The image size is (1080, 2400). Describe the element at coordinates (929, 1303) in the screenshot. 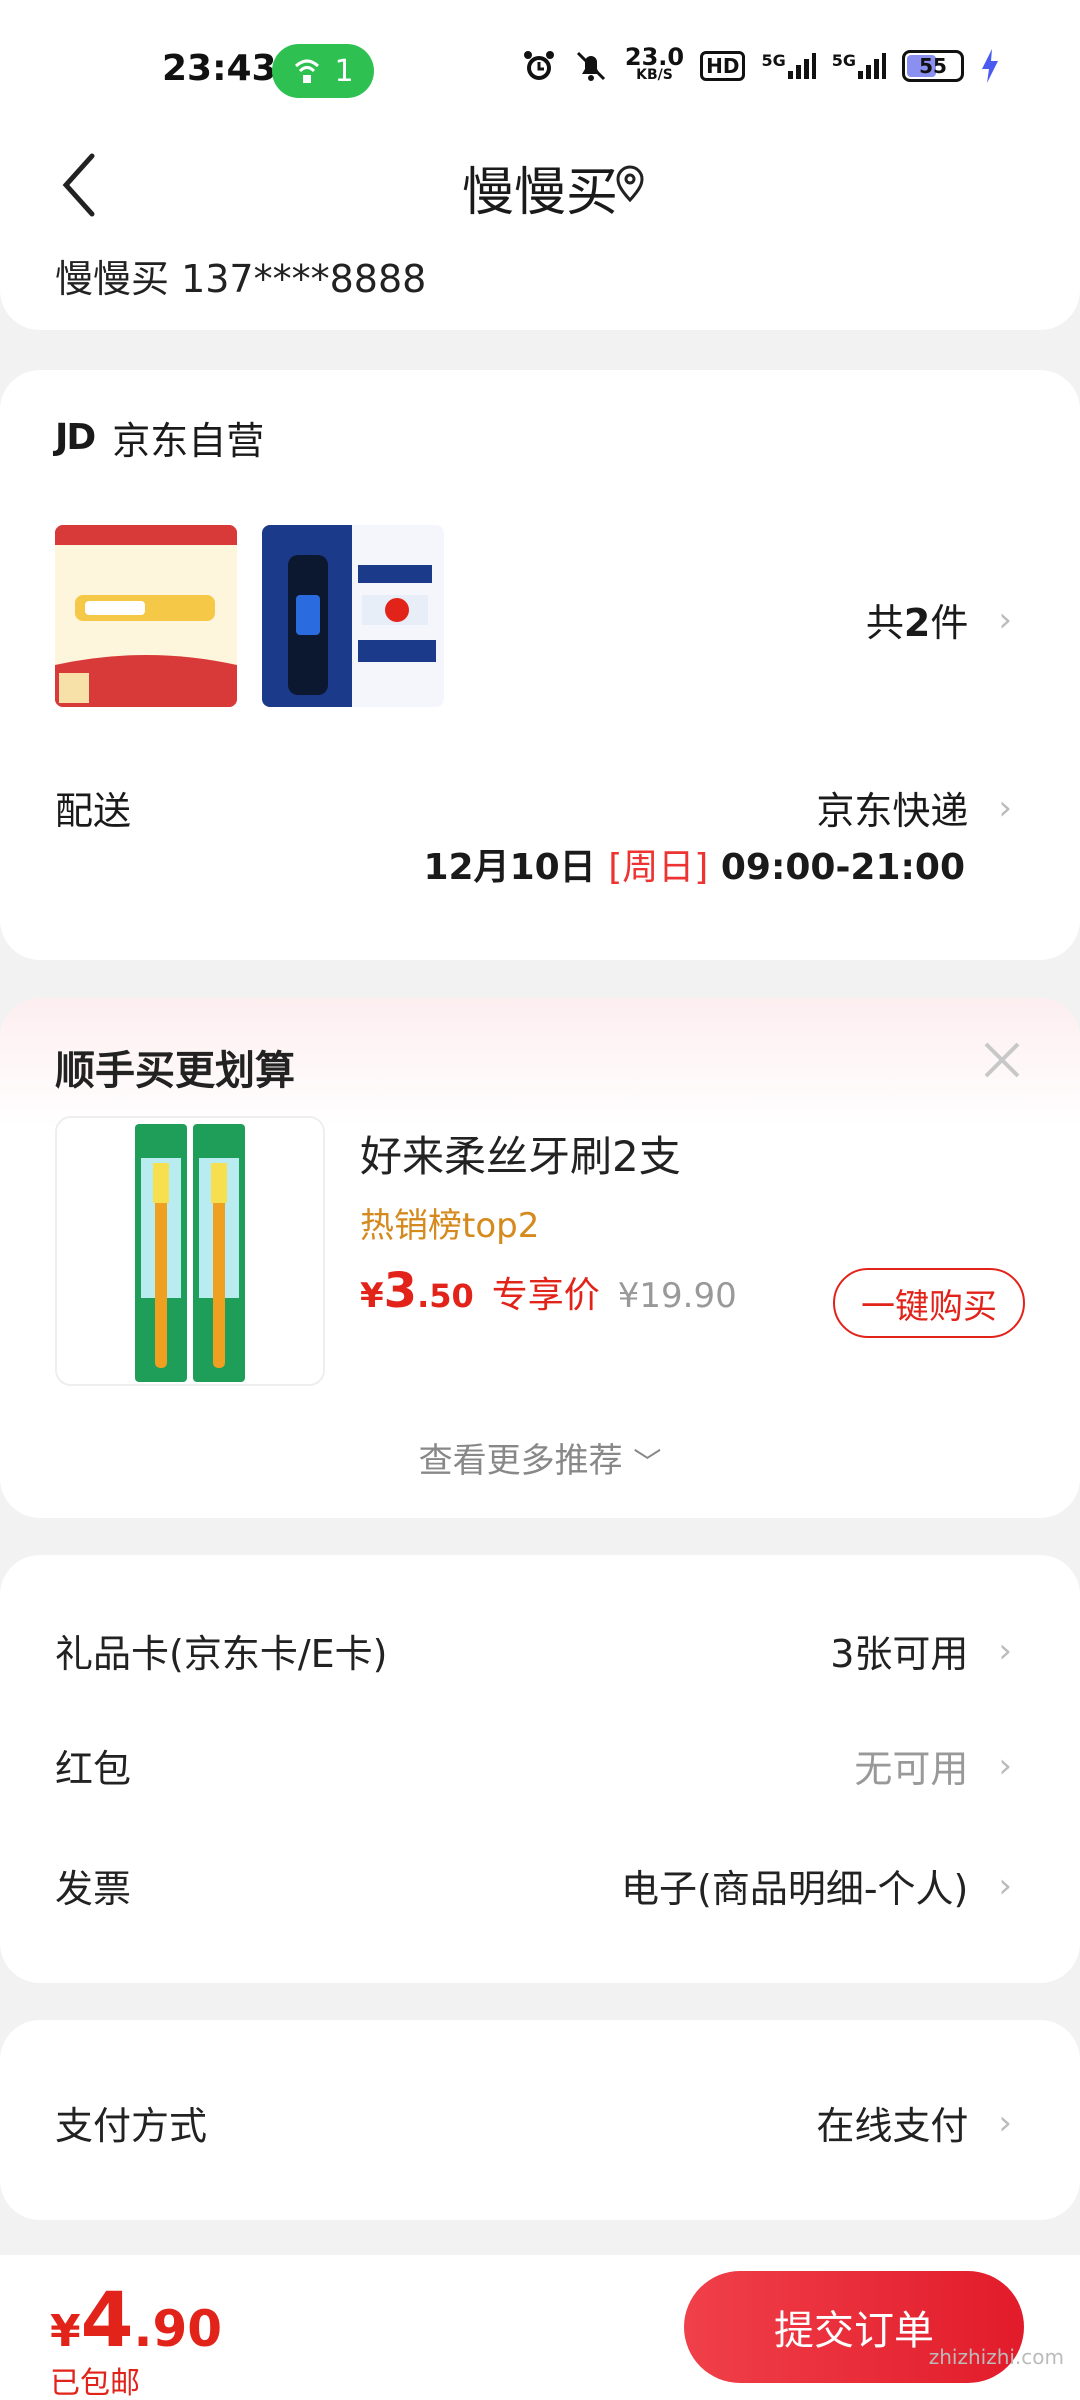

I see `one-click-buy-button: 一键购买` at that location.